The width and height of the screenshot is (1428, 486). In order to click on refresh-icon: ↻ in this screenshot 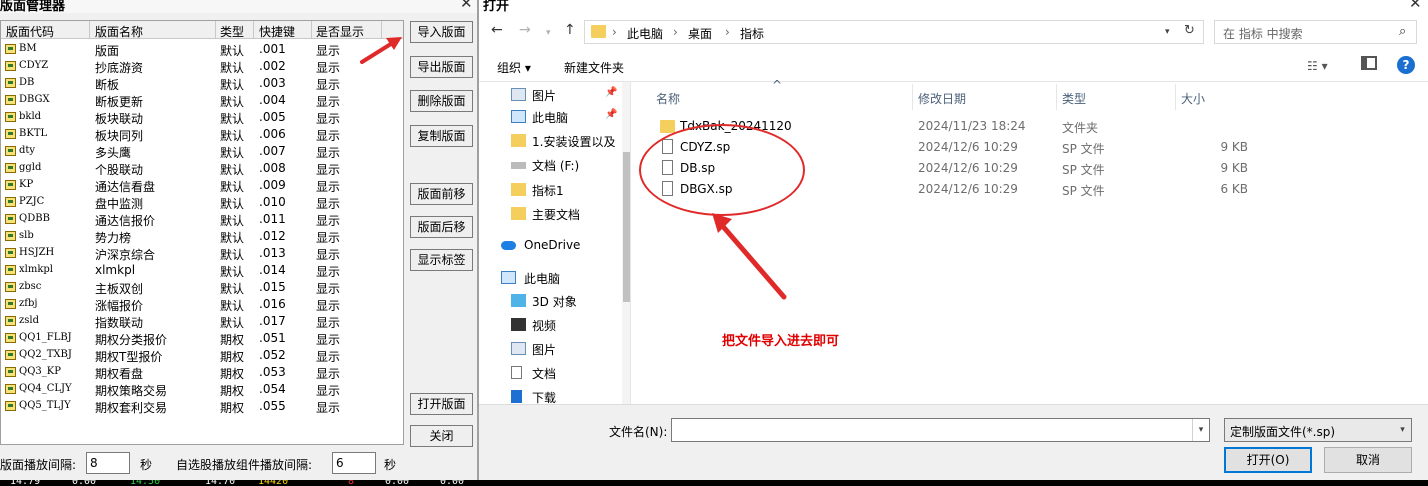, I will do `click(1189, 30)`.